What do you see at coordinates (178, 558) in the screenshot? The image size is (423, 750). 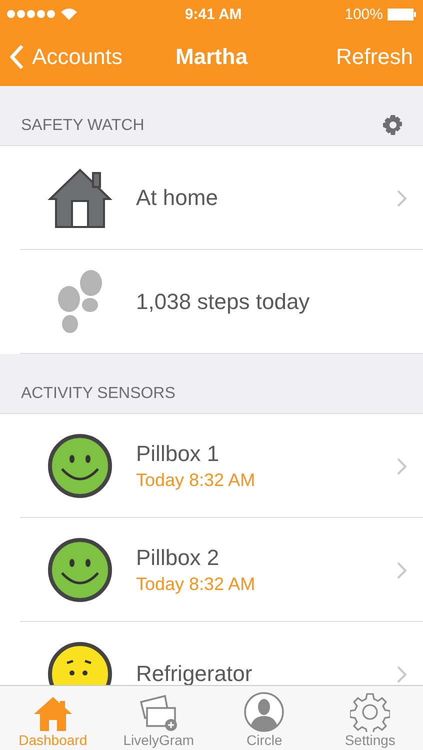 I see `row-title: Pillbox 2` at bounding box center [178, 558].